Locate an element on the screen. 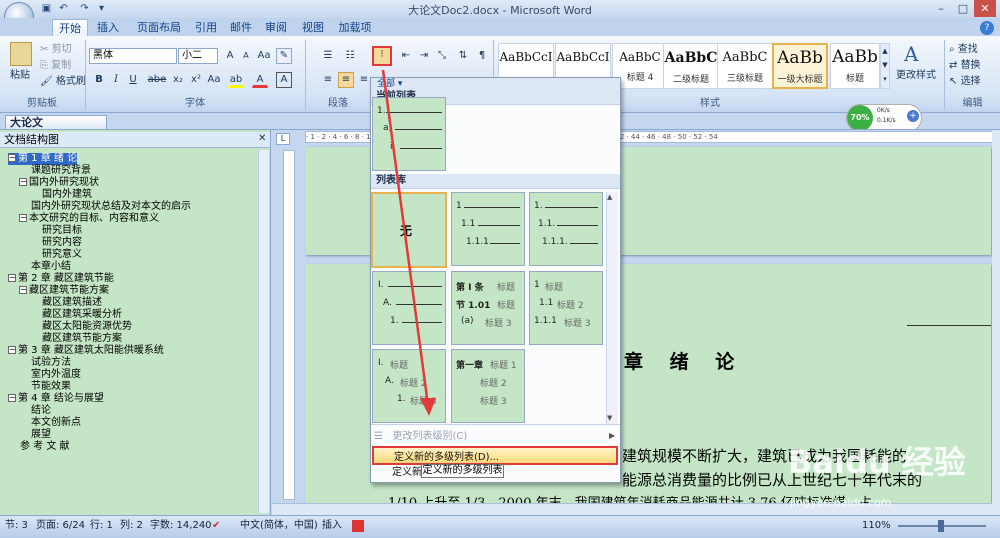 The width and height of the screenshot is (1000, 538). zoom-slider-thumb is located at coordinates (941, 526).